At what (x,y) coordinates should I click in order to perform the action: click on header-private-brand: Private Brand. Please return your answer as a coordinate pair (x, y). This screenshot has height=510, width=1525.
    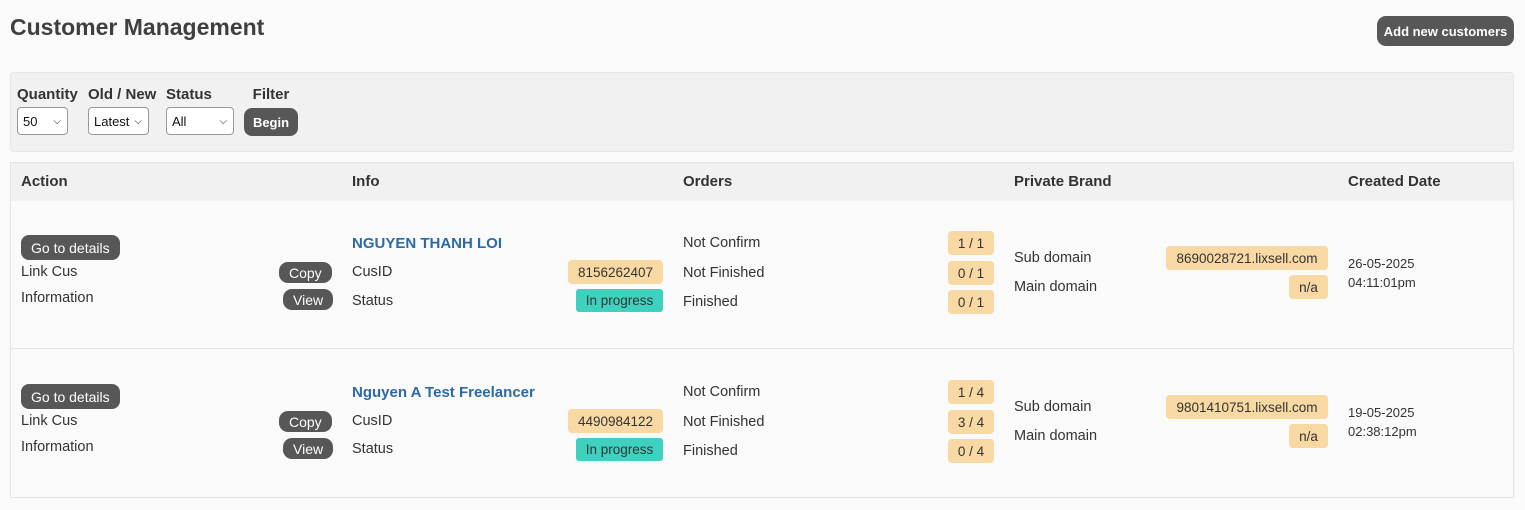
    Looking at the image, I should click on (1063, 181).